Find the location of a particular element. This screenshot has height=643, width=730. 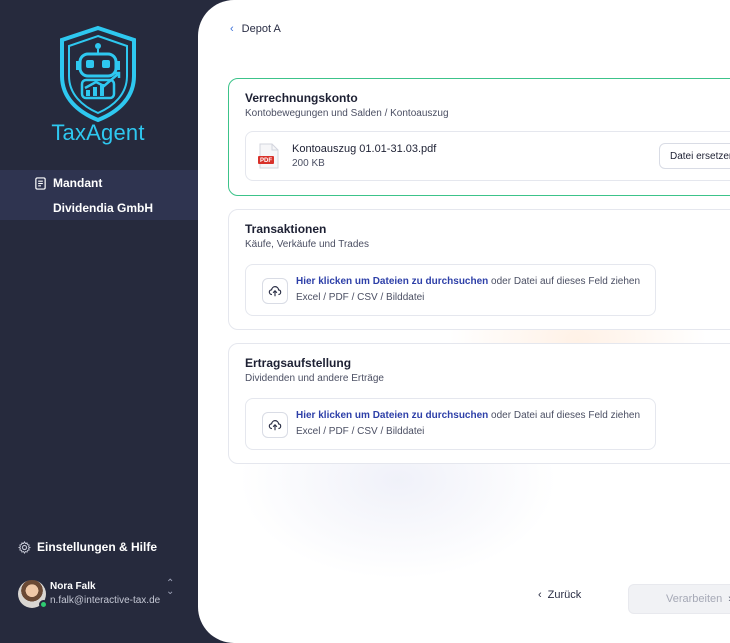

breadcrumb-label: Depot A is located at coordinates (261, 29).